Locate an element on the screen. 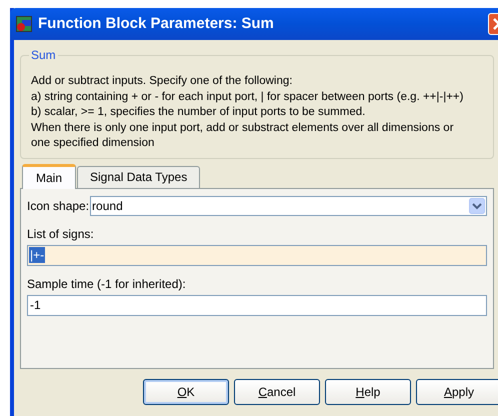  dialog-button: Help is located at coordinates (368, 391).